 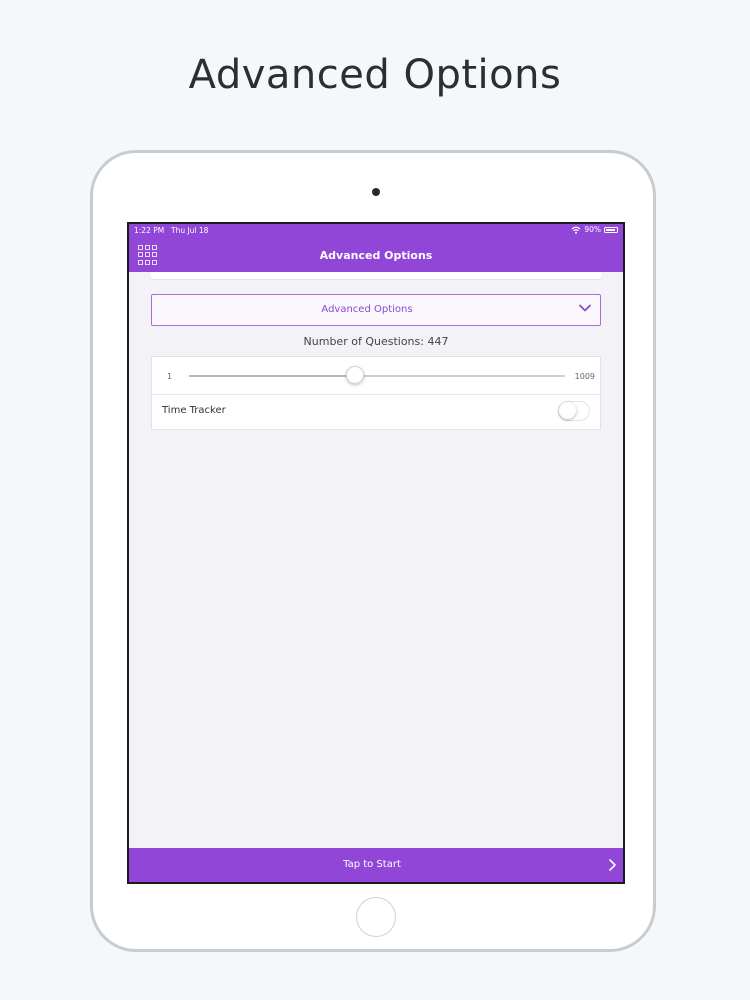 I want to click on slider-min-label: 1, so click(x=170, y=376).